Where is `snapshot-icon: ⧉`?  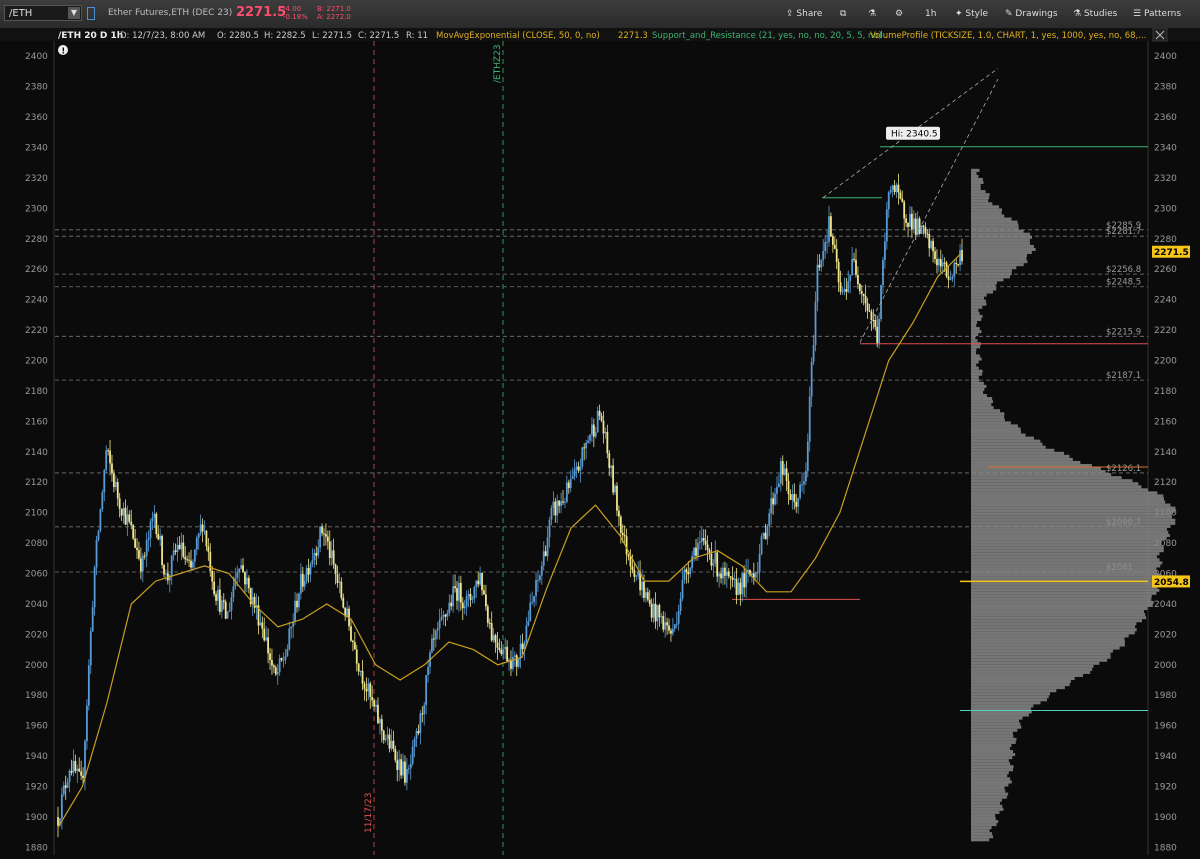
snapshot-icon: ⧉ is located at coordinates (843, 14).